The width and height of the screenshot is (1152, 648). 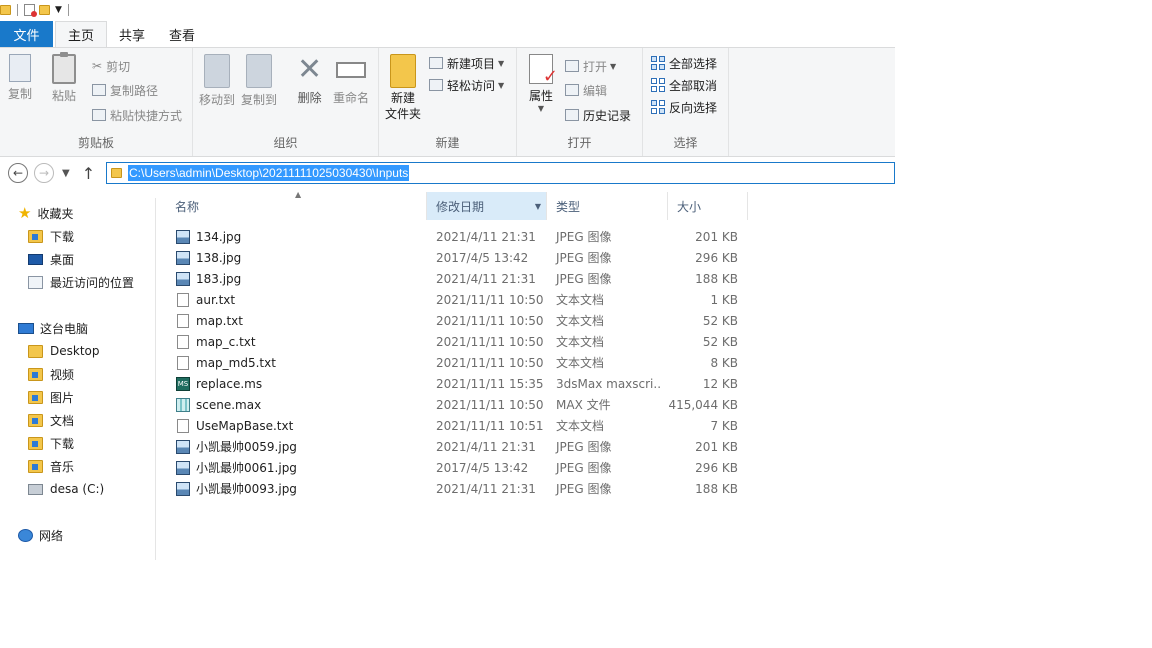 I want to click on sidebar-item-recent: 最近访问的位置, so click(x=81, y=282).